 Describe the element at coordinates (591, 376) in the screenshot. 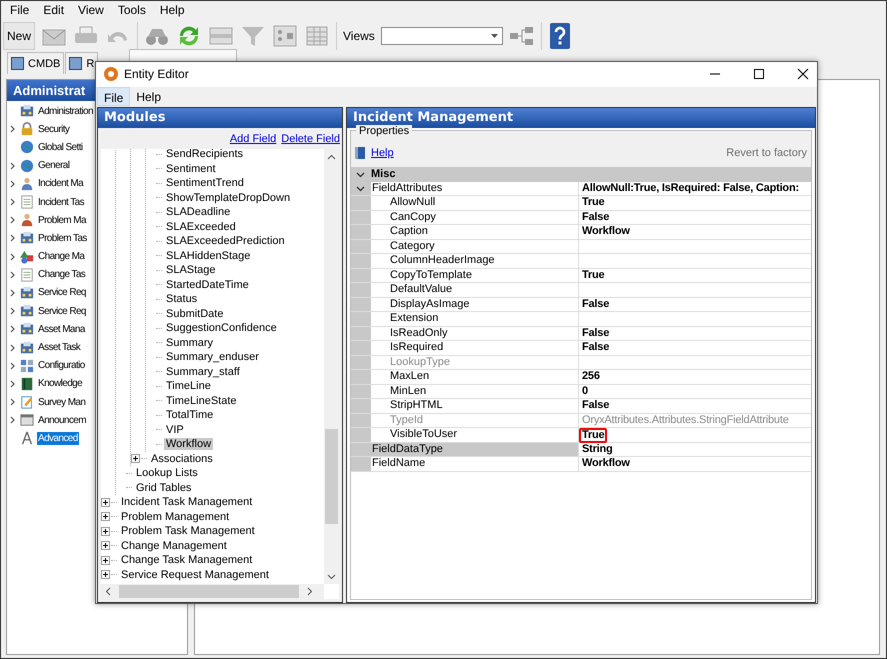

I see `property-value: 256` at that location.